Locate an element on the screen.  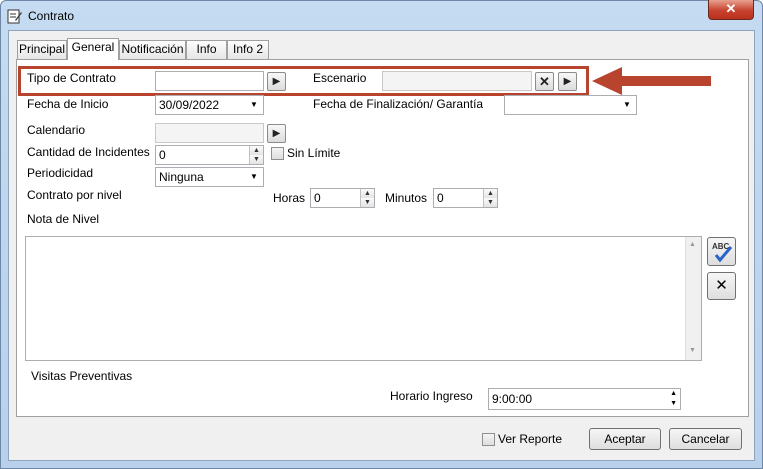
scroll-down-icon: ▼ is located at coordinates (692, 350).